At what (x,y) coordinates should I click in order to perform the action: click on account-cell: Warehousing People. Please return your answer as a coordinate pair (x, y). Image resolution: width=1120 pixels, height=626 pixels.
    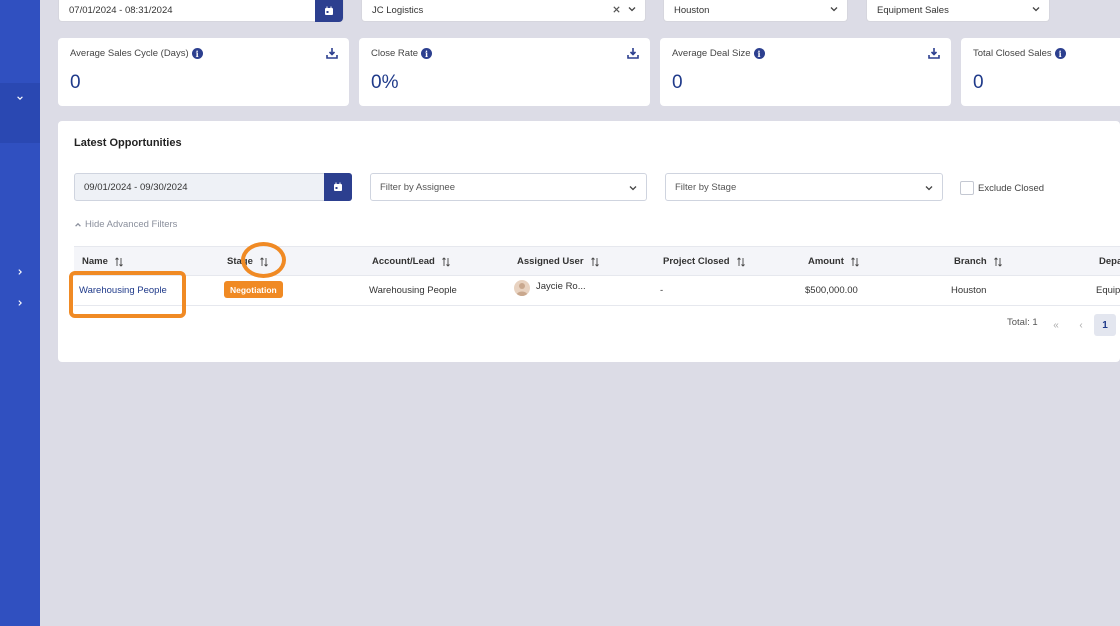
    Looking at the image, I should click on (413, 290).